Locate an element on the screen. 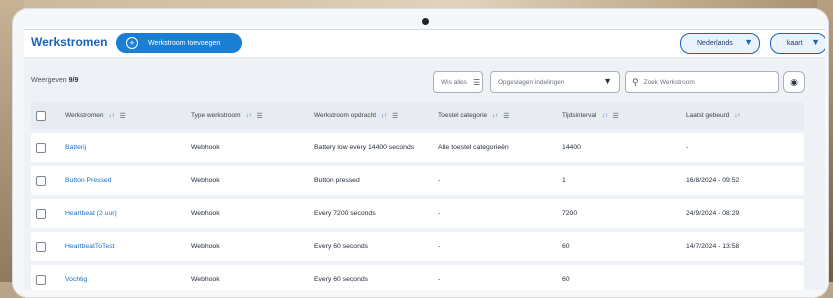 The height and width of the screenshot is (298, 833). clear-all-button: Wis alles ☰ is located at coordinates (458, 82).